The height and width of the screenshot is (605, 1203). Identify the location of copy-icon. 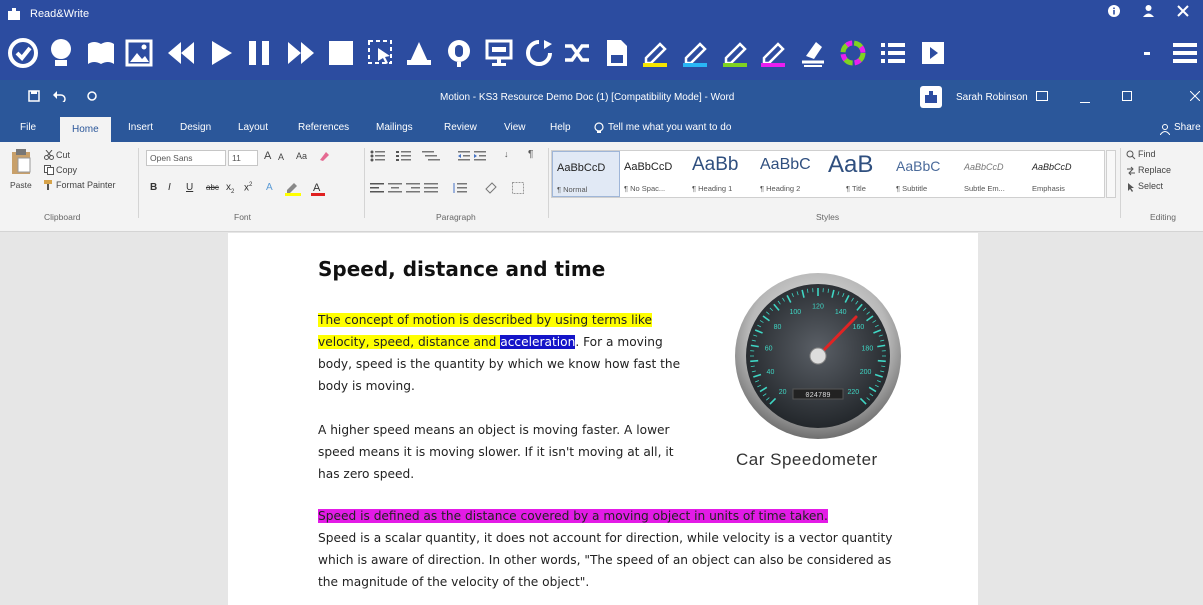
(49, 171).